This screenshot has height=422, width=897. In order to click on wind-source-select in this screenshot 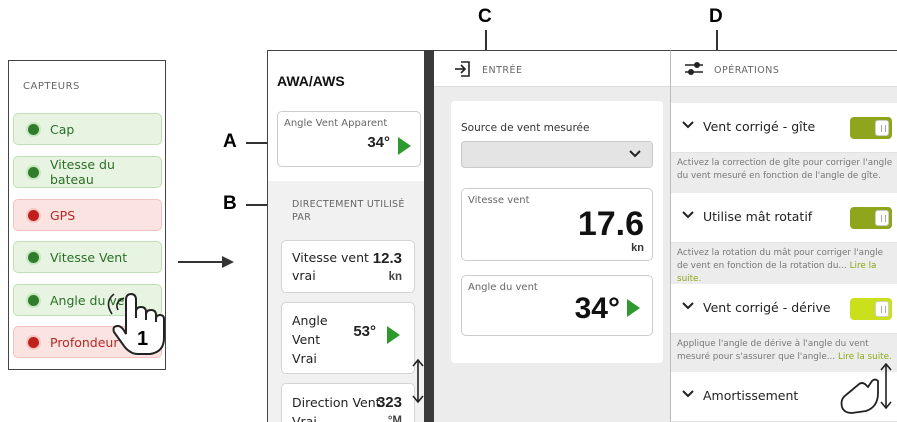, I will do `click(557, 154)`.